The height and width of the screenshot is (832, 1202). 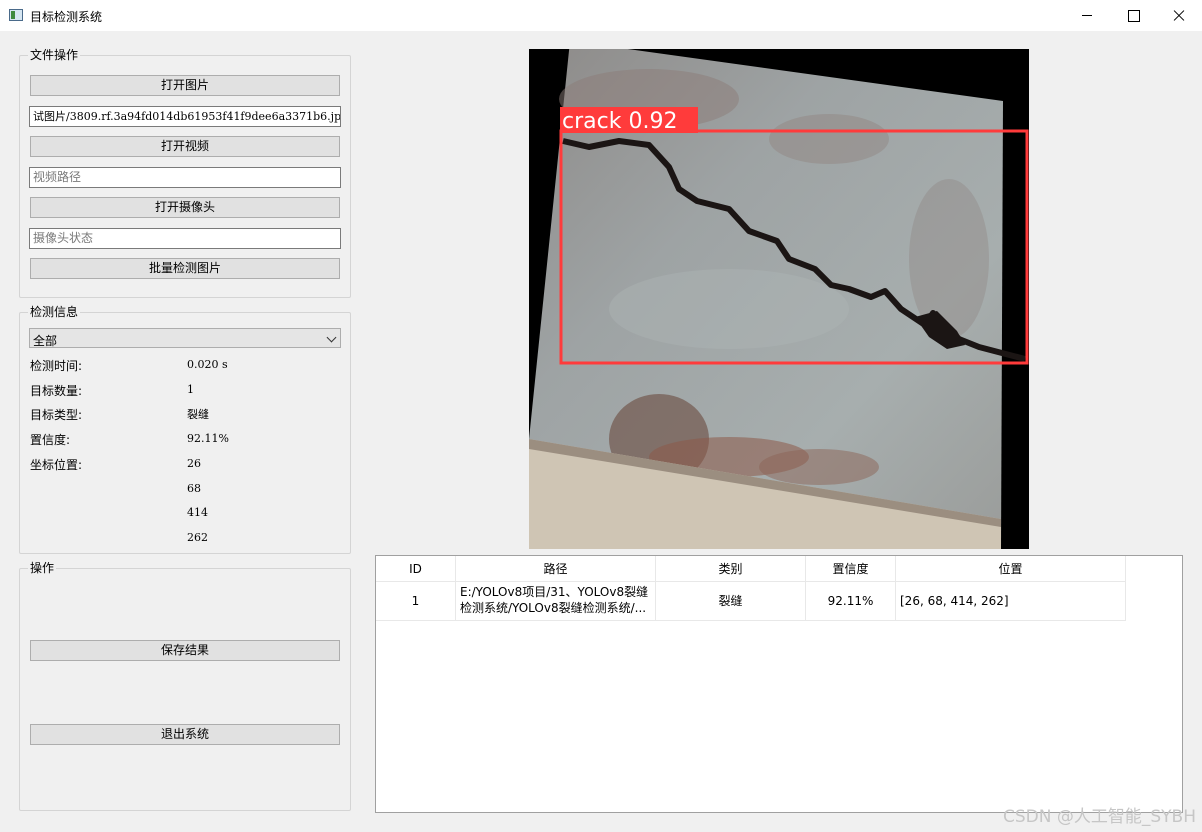 I want to click on table-row-confidence-cell: 92.11%, so click(x=851, y=601).